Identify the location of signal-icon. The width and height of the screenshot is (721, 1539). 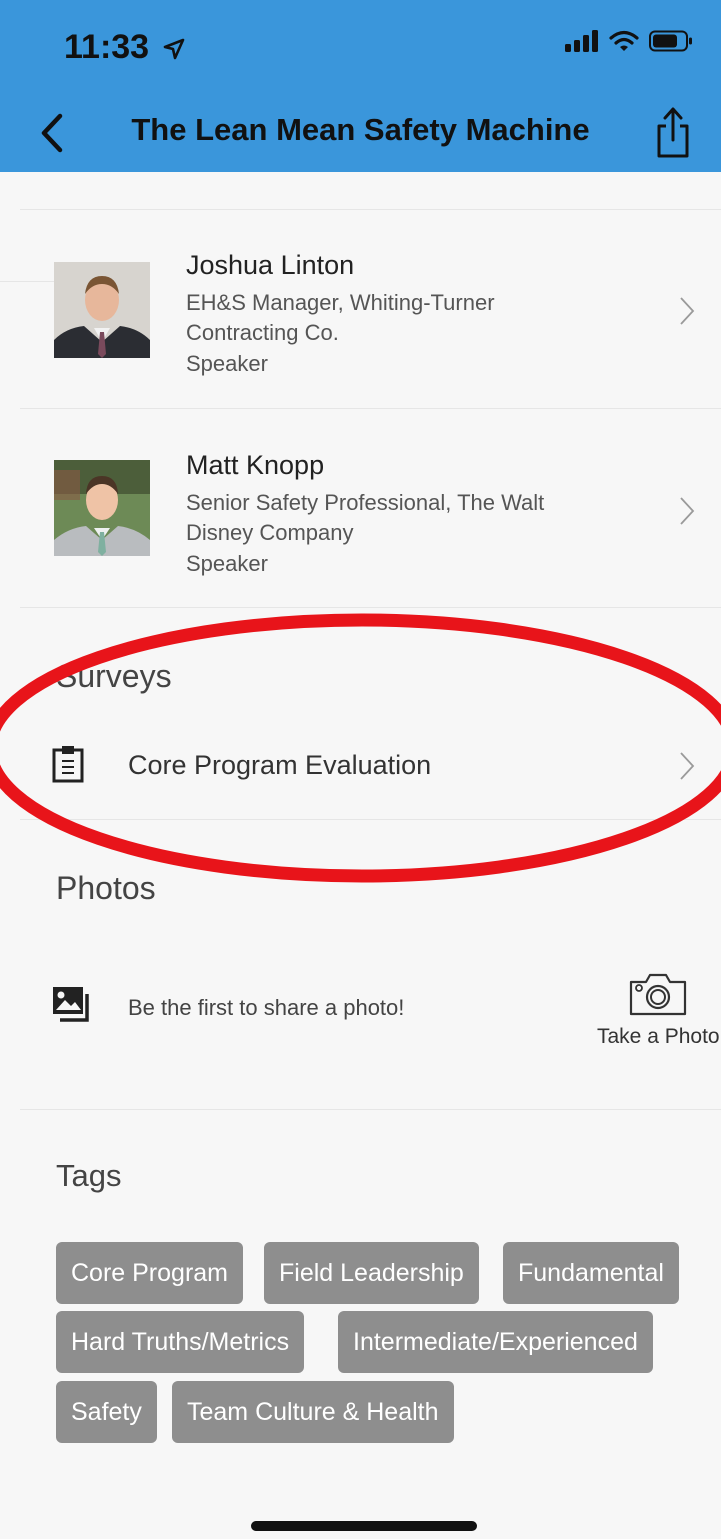
(581, 41).